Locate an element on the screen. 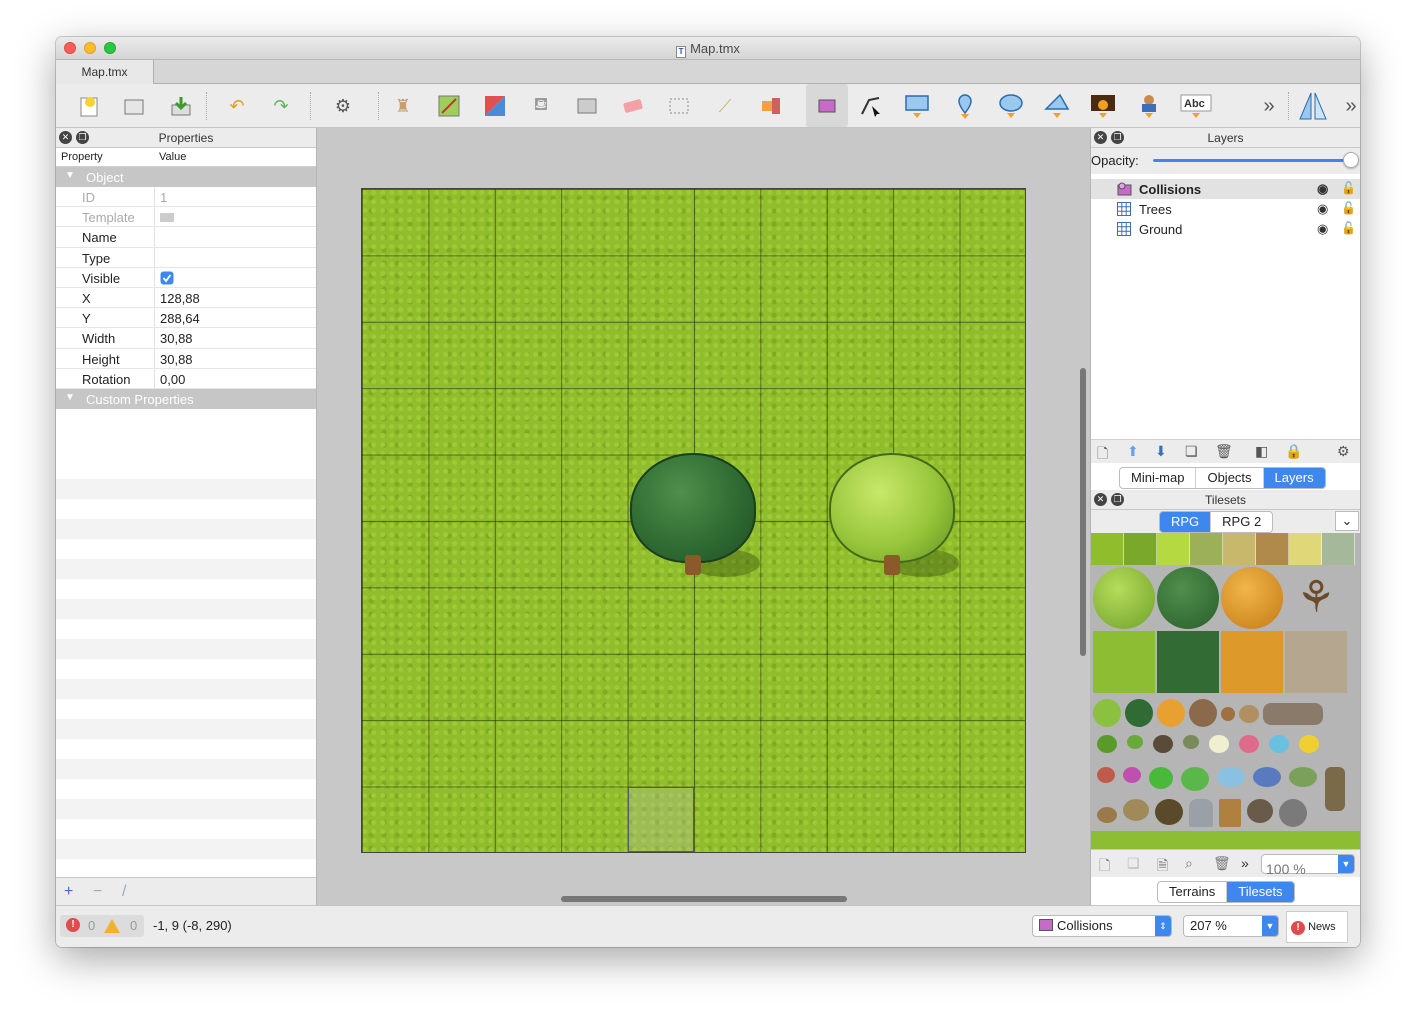 This screenshot has height=1021, width=1416. insert-template-icon is located at coordinates (1149, 106).